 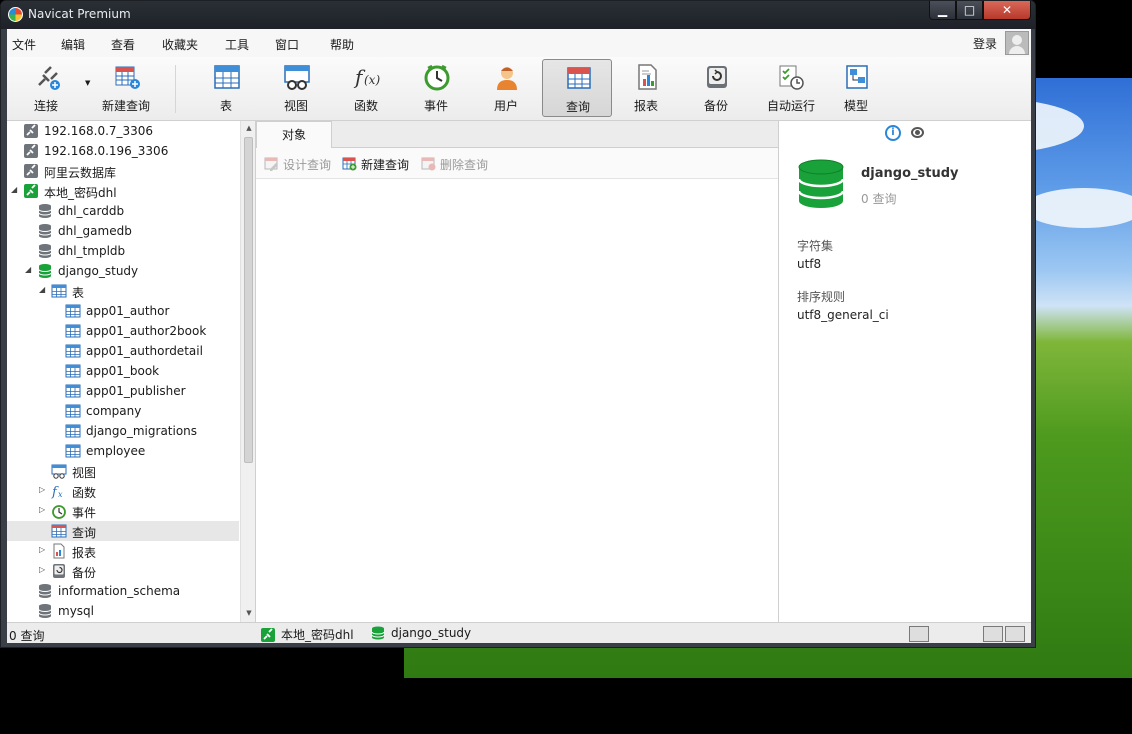 I want to click on object-toolbar: 设计查询 新建查询 删除查询, so click(x=517, y=172).